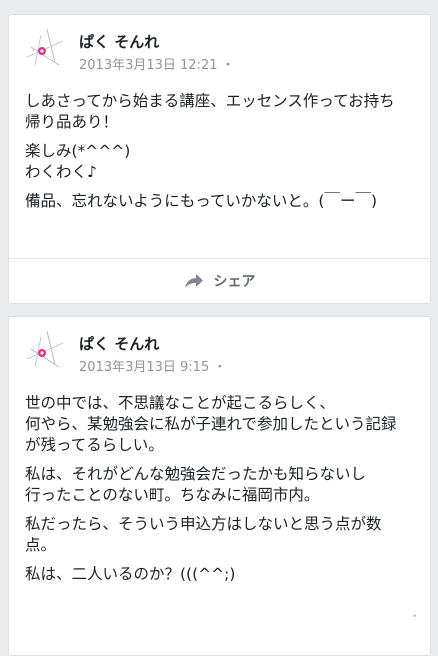 The image size is (438, 656). I want to click on post-paragraph: しあさってから始まる講座、エッセンス作ってお持ち 帰り品あり！, so click(210, 111).